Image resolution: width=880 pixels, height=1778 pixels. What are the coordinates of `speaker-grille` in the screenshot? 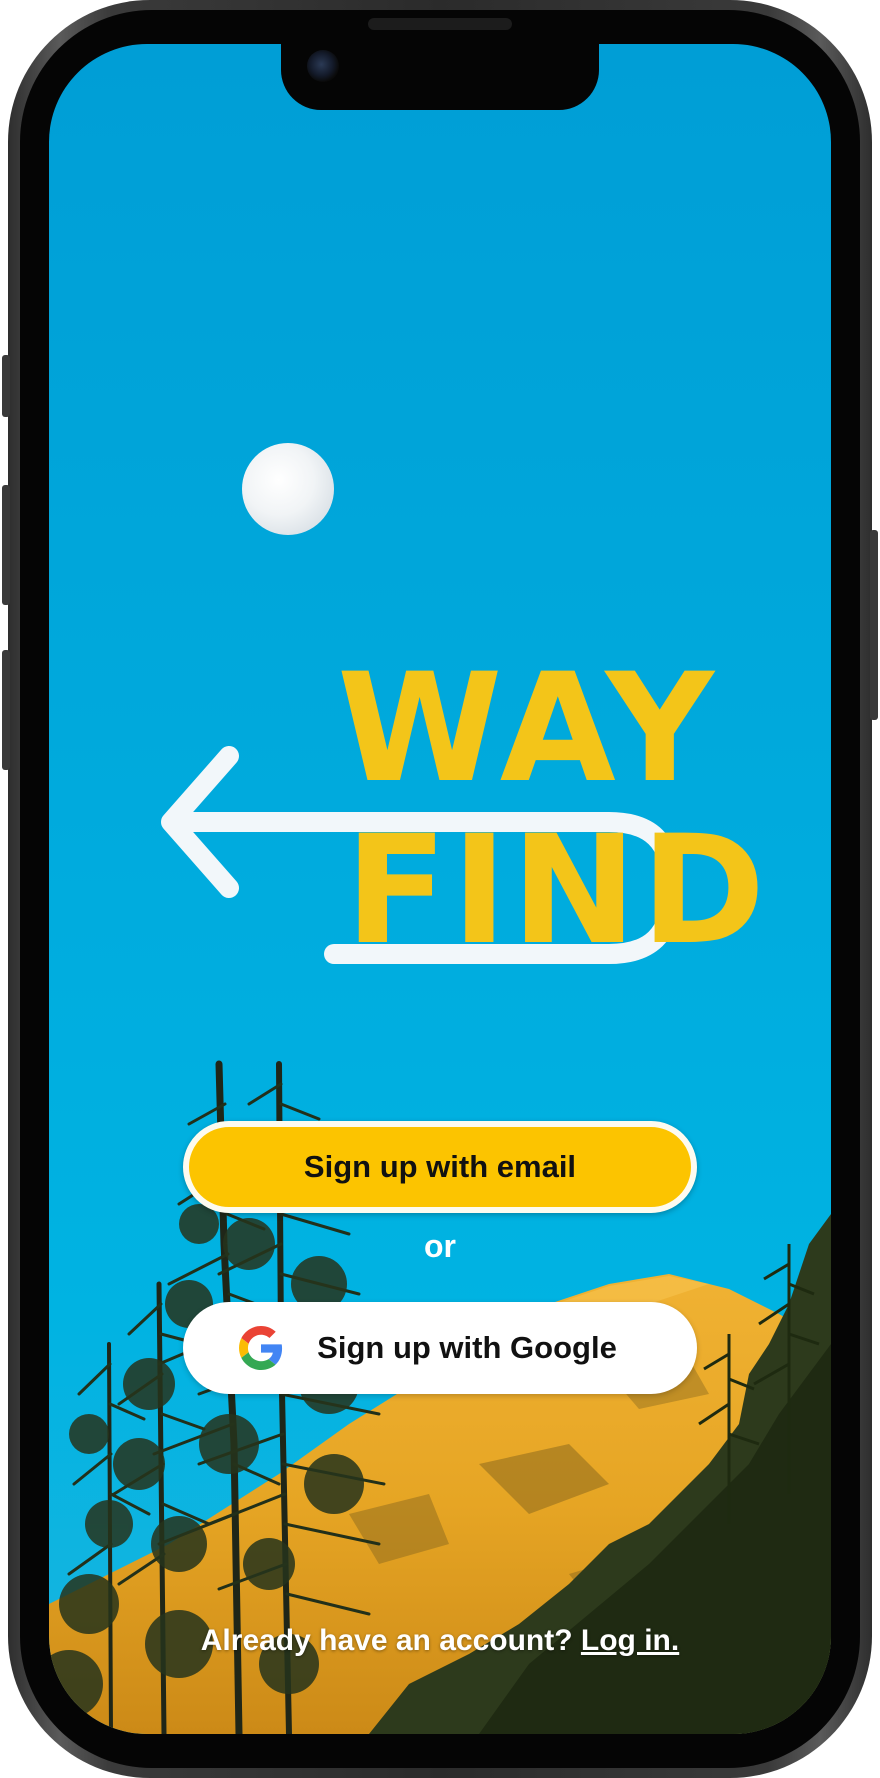 It's located at (440, 24).